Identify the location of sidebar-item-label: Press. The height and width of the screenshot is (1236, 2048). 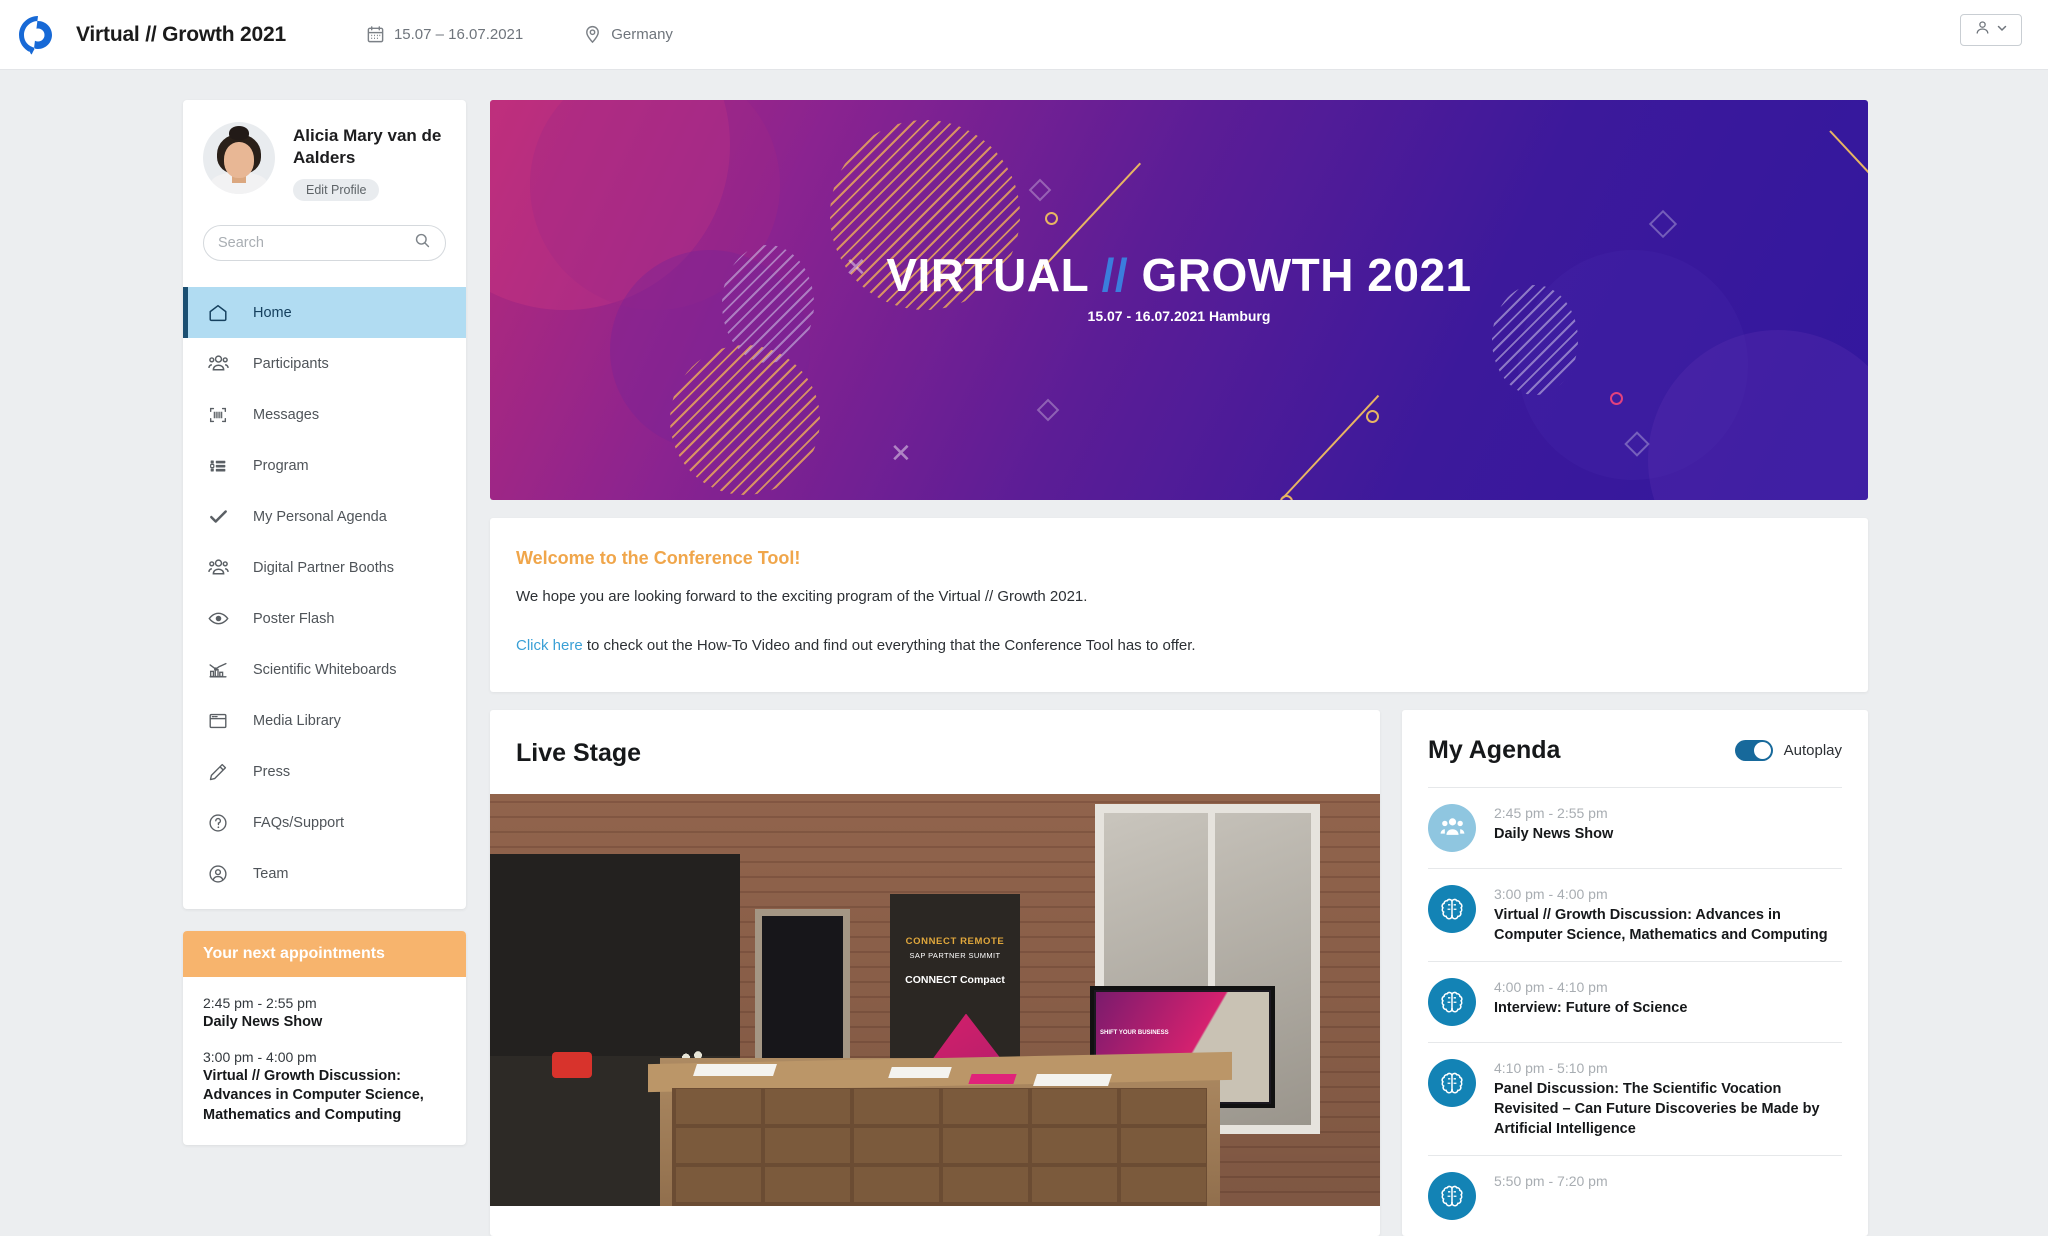
(272, 771).